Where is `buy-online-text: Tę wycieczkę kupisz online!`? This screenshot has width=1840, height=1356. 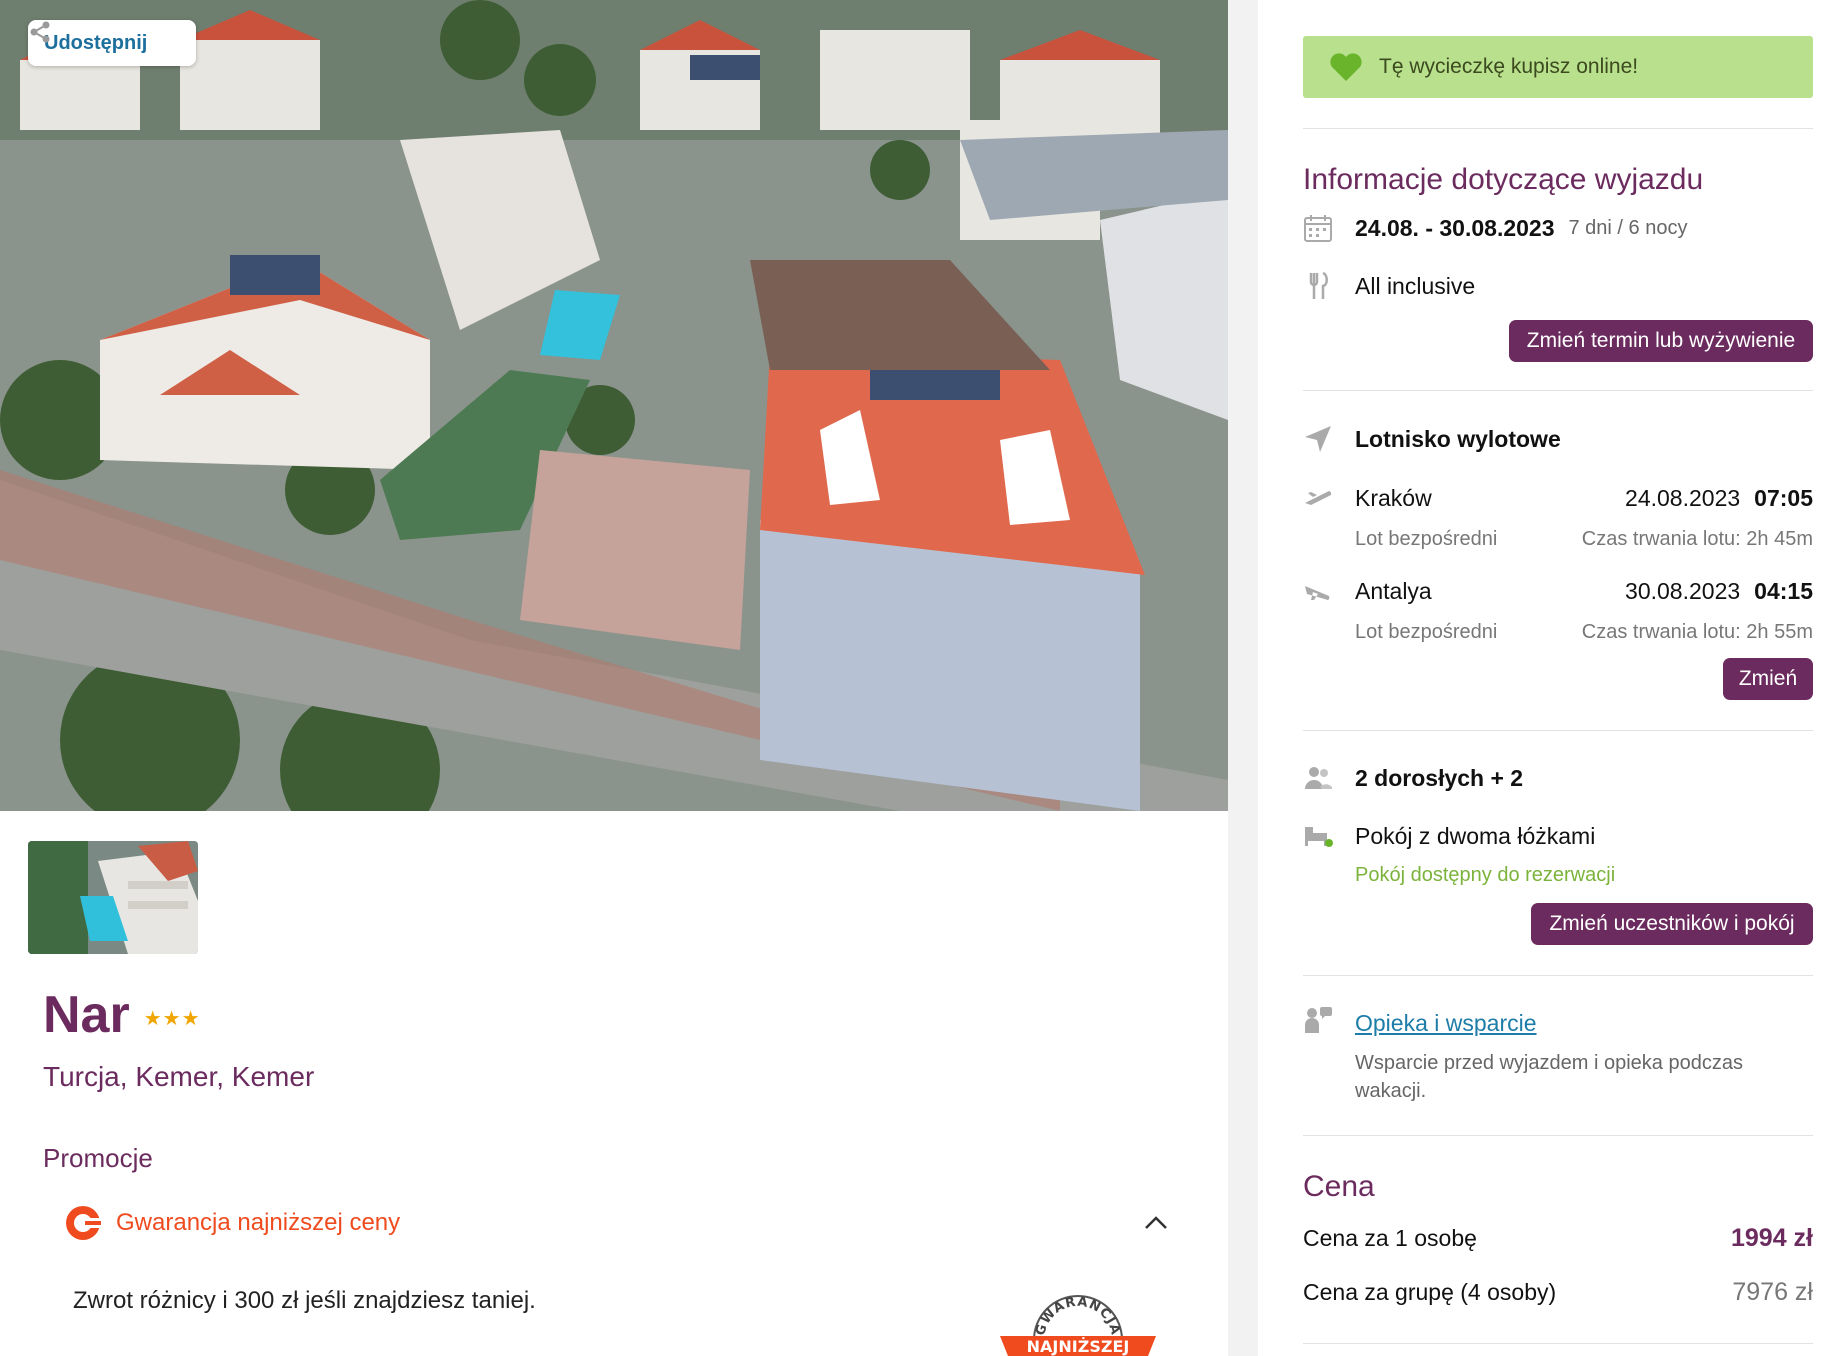 buy-online-text: Tę wycieczkę kupisz online! is located at coordinates (1509, 66).